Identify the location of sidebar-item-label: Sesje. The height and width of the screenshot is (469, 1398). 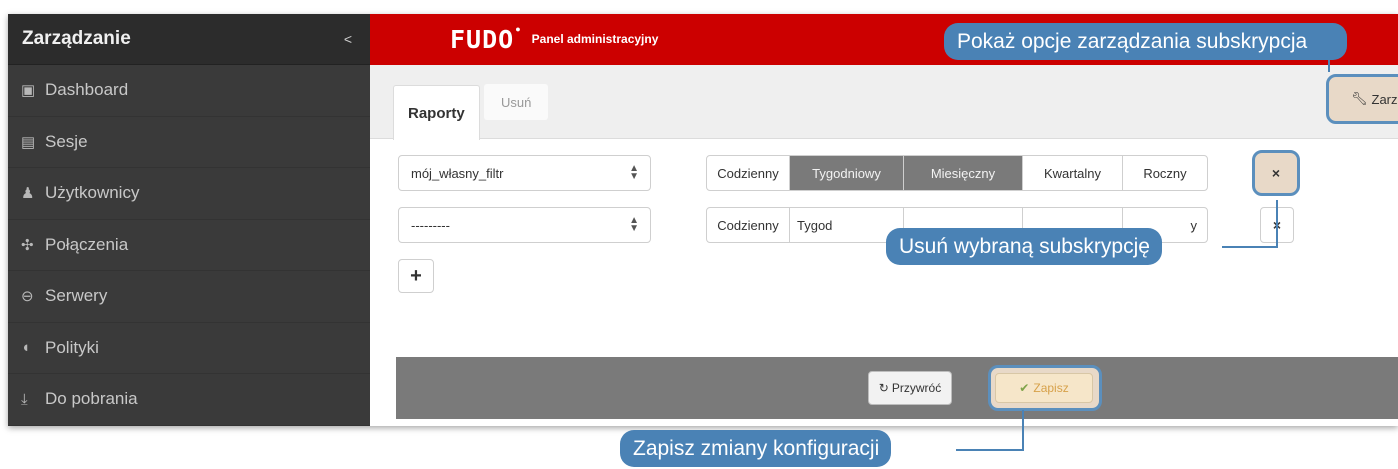
(66, 141).